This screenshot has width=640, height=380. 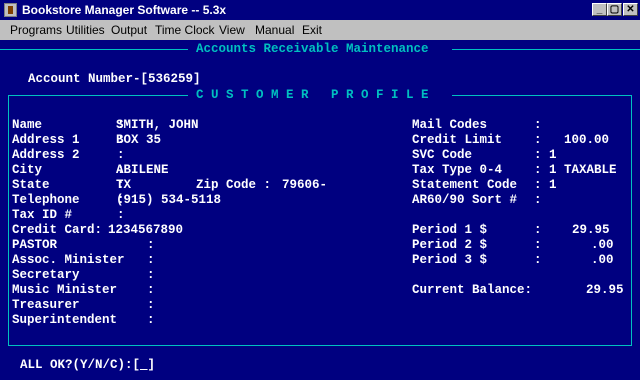 I want to click on header-rule-right, so click(x=546, y=49).